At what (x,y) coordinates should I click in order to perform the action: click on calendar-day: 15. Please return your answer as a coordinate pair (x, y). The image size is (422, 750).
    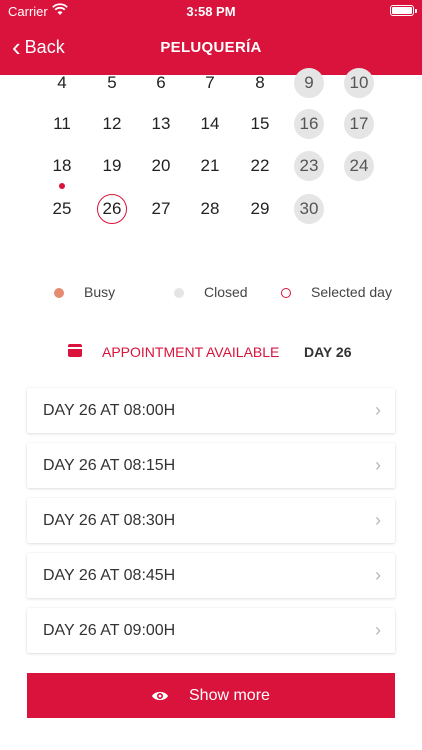
    Looking at the image, I should click on (260, 124).